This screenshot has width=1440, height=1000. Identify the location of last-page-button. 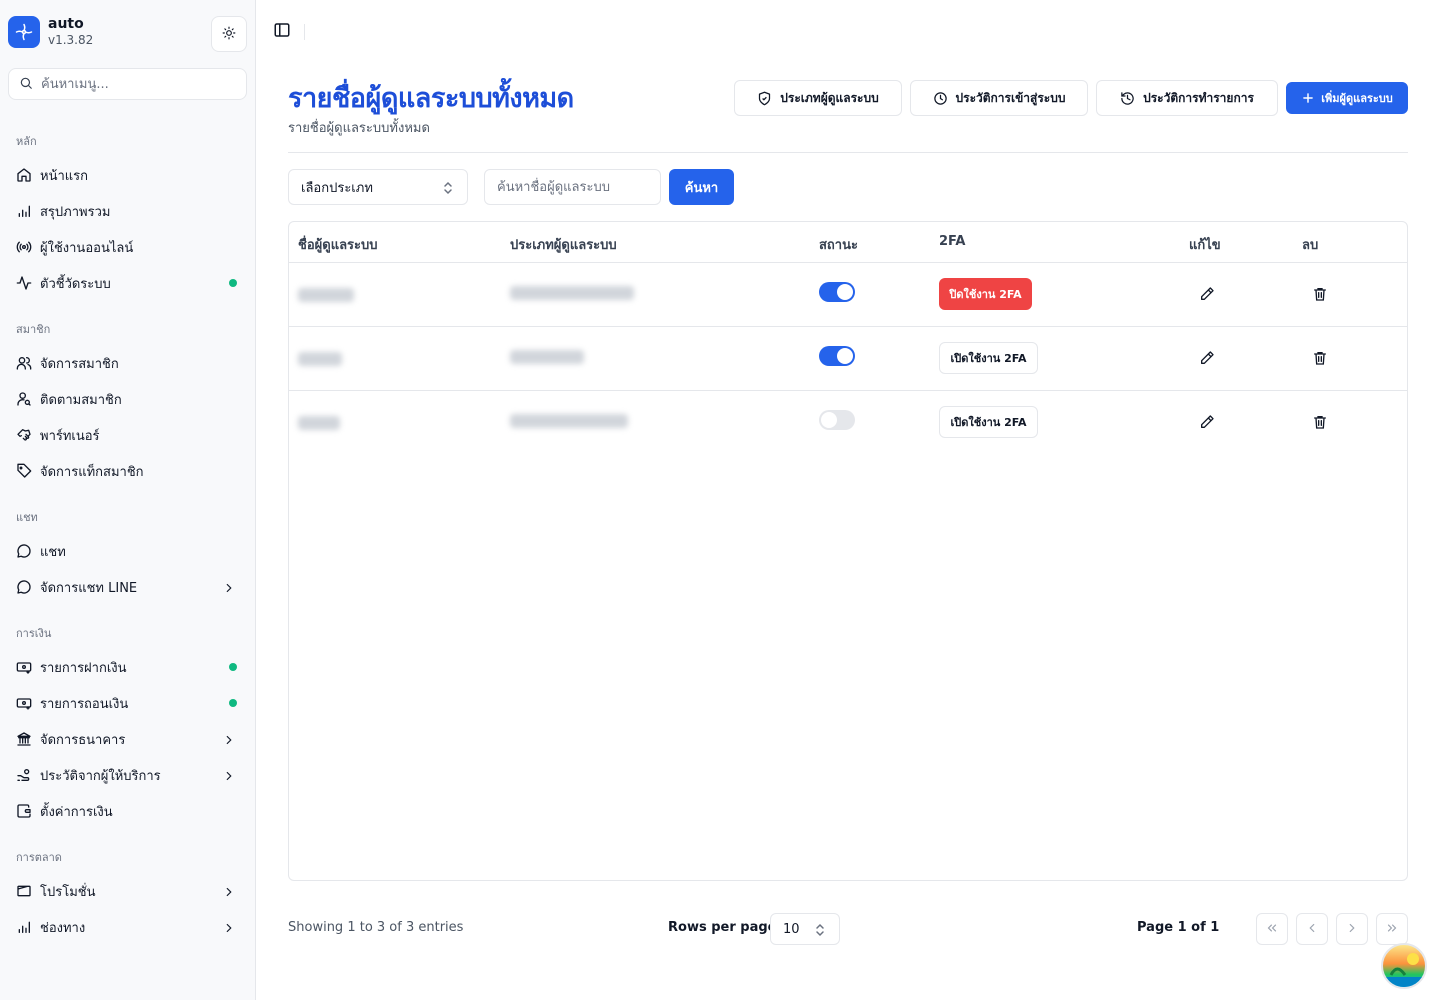
(1392, 929).